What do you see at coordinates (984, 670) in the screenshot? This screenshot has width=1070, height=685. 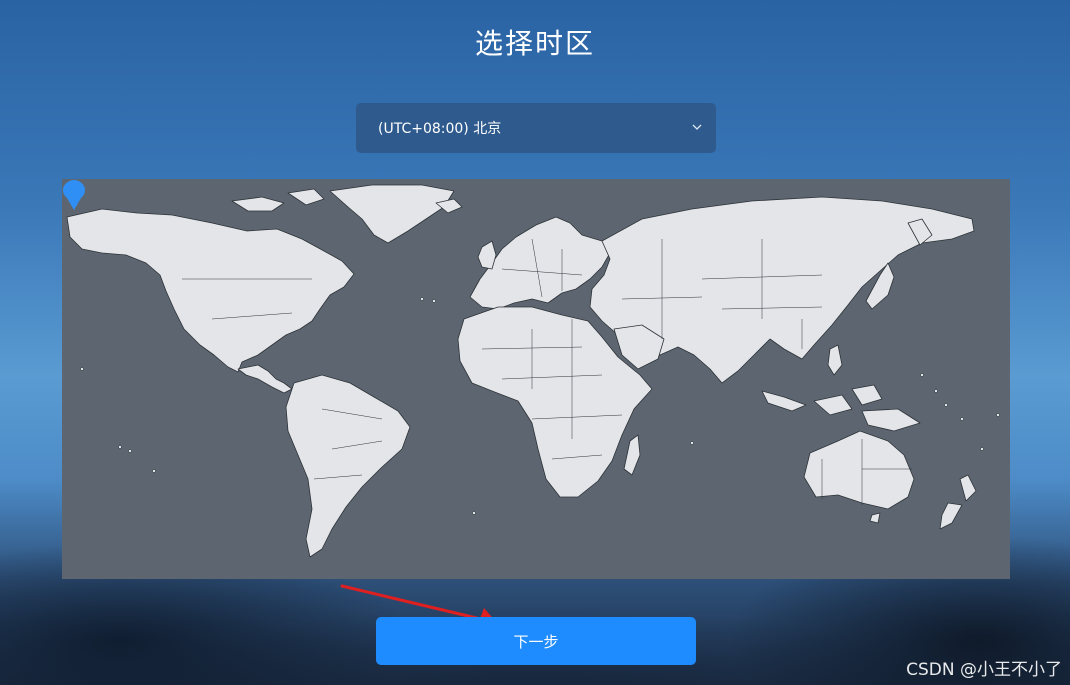 I see `watermark: CSDN @小王不小了` at bounding box center [984, 670].